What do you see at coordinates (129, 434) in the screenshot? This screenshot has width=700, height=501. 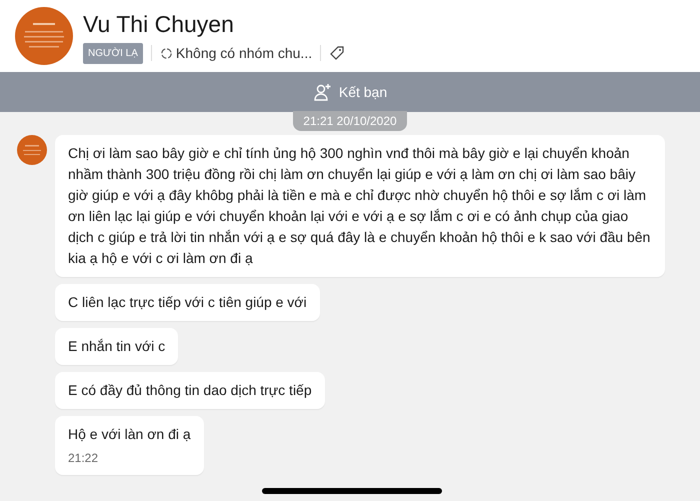 I see `message-text: Hộ e với làn ơn đi ạ` at bounding box center [129, 434].